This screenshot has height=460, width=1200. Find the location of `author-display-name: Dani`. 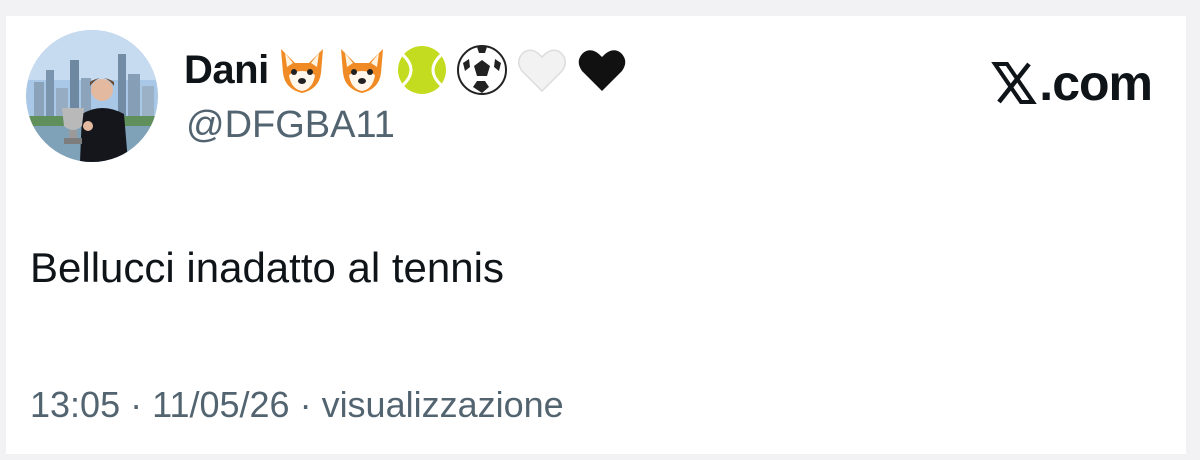

author-display-name: Dani is located at coordinates (226, 70).